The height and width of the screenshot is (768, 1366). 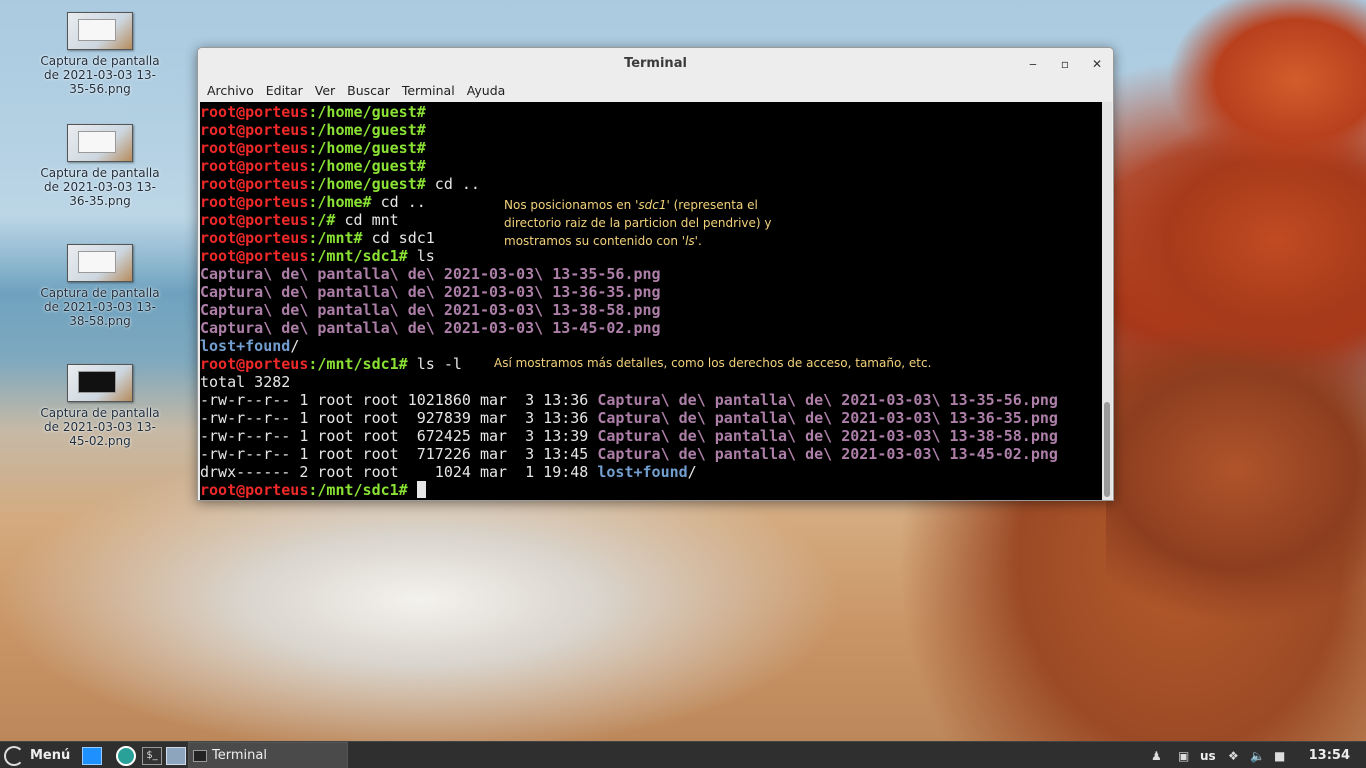 What do you see at coordinates (651, 382) in the screenshot?
I see `terminal-line: total 3282` at bounding box center [651, 382].